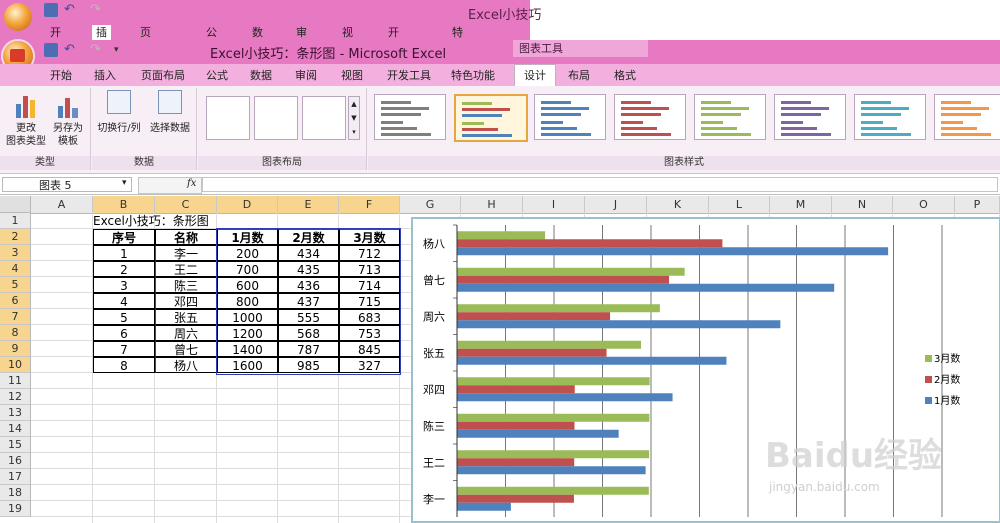 This screenshot has width=1000, height=523. What do you see at coordinates (247, 317) in the screenshot?
I see `table-cell: 1000` at bounding box center [247, 317].